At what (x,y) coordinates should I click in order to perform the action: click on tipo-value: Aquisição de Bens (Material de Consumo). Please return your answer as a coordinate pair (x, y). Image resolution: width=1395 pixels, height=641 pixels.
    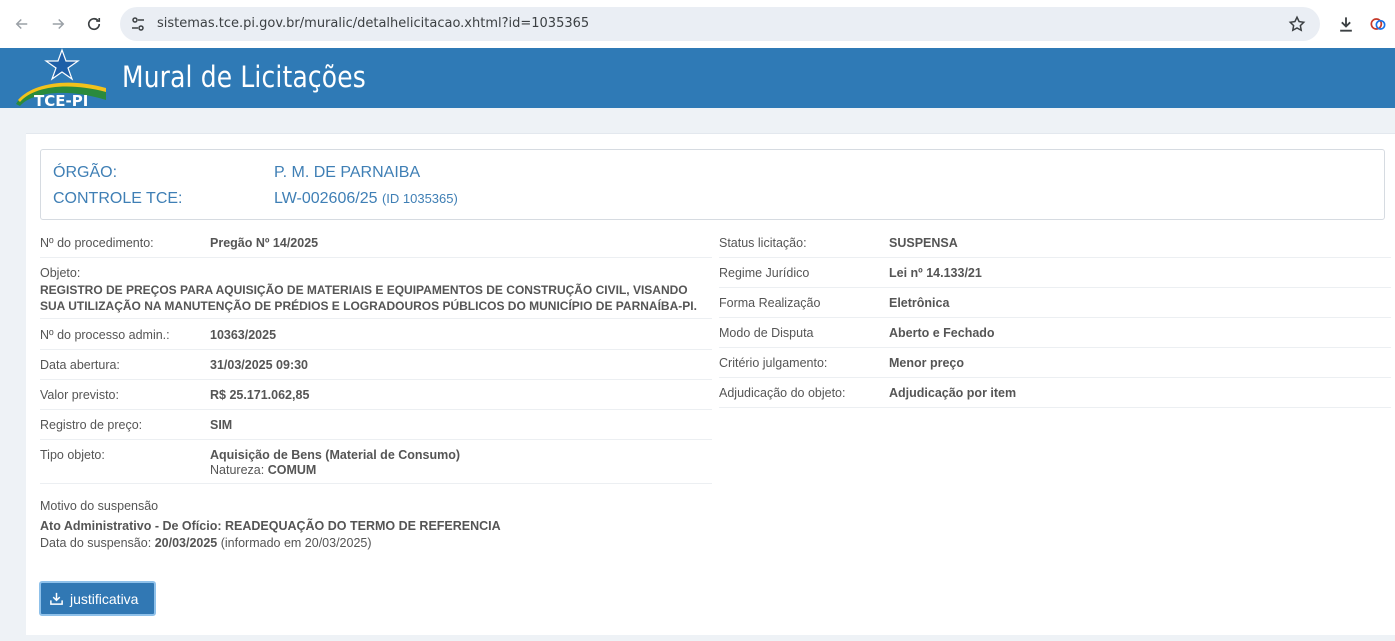
    Looking at the image, I should click on (335, 455).